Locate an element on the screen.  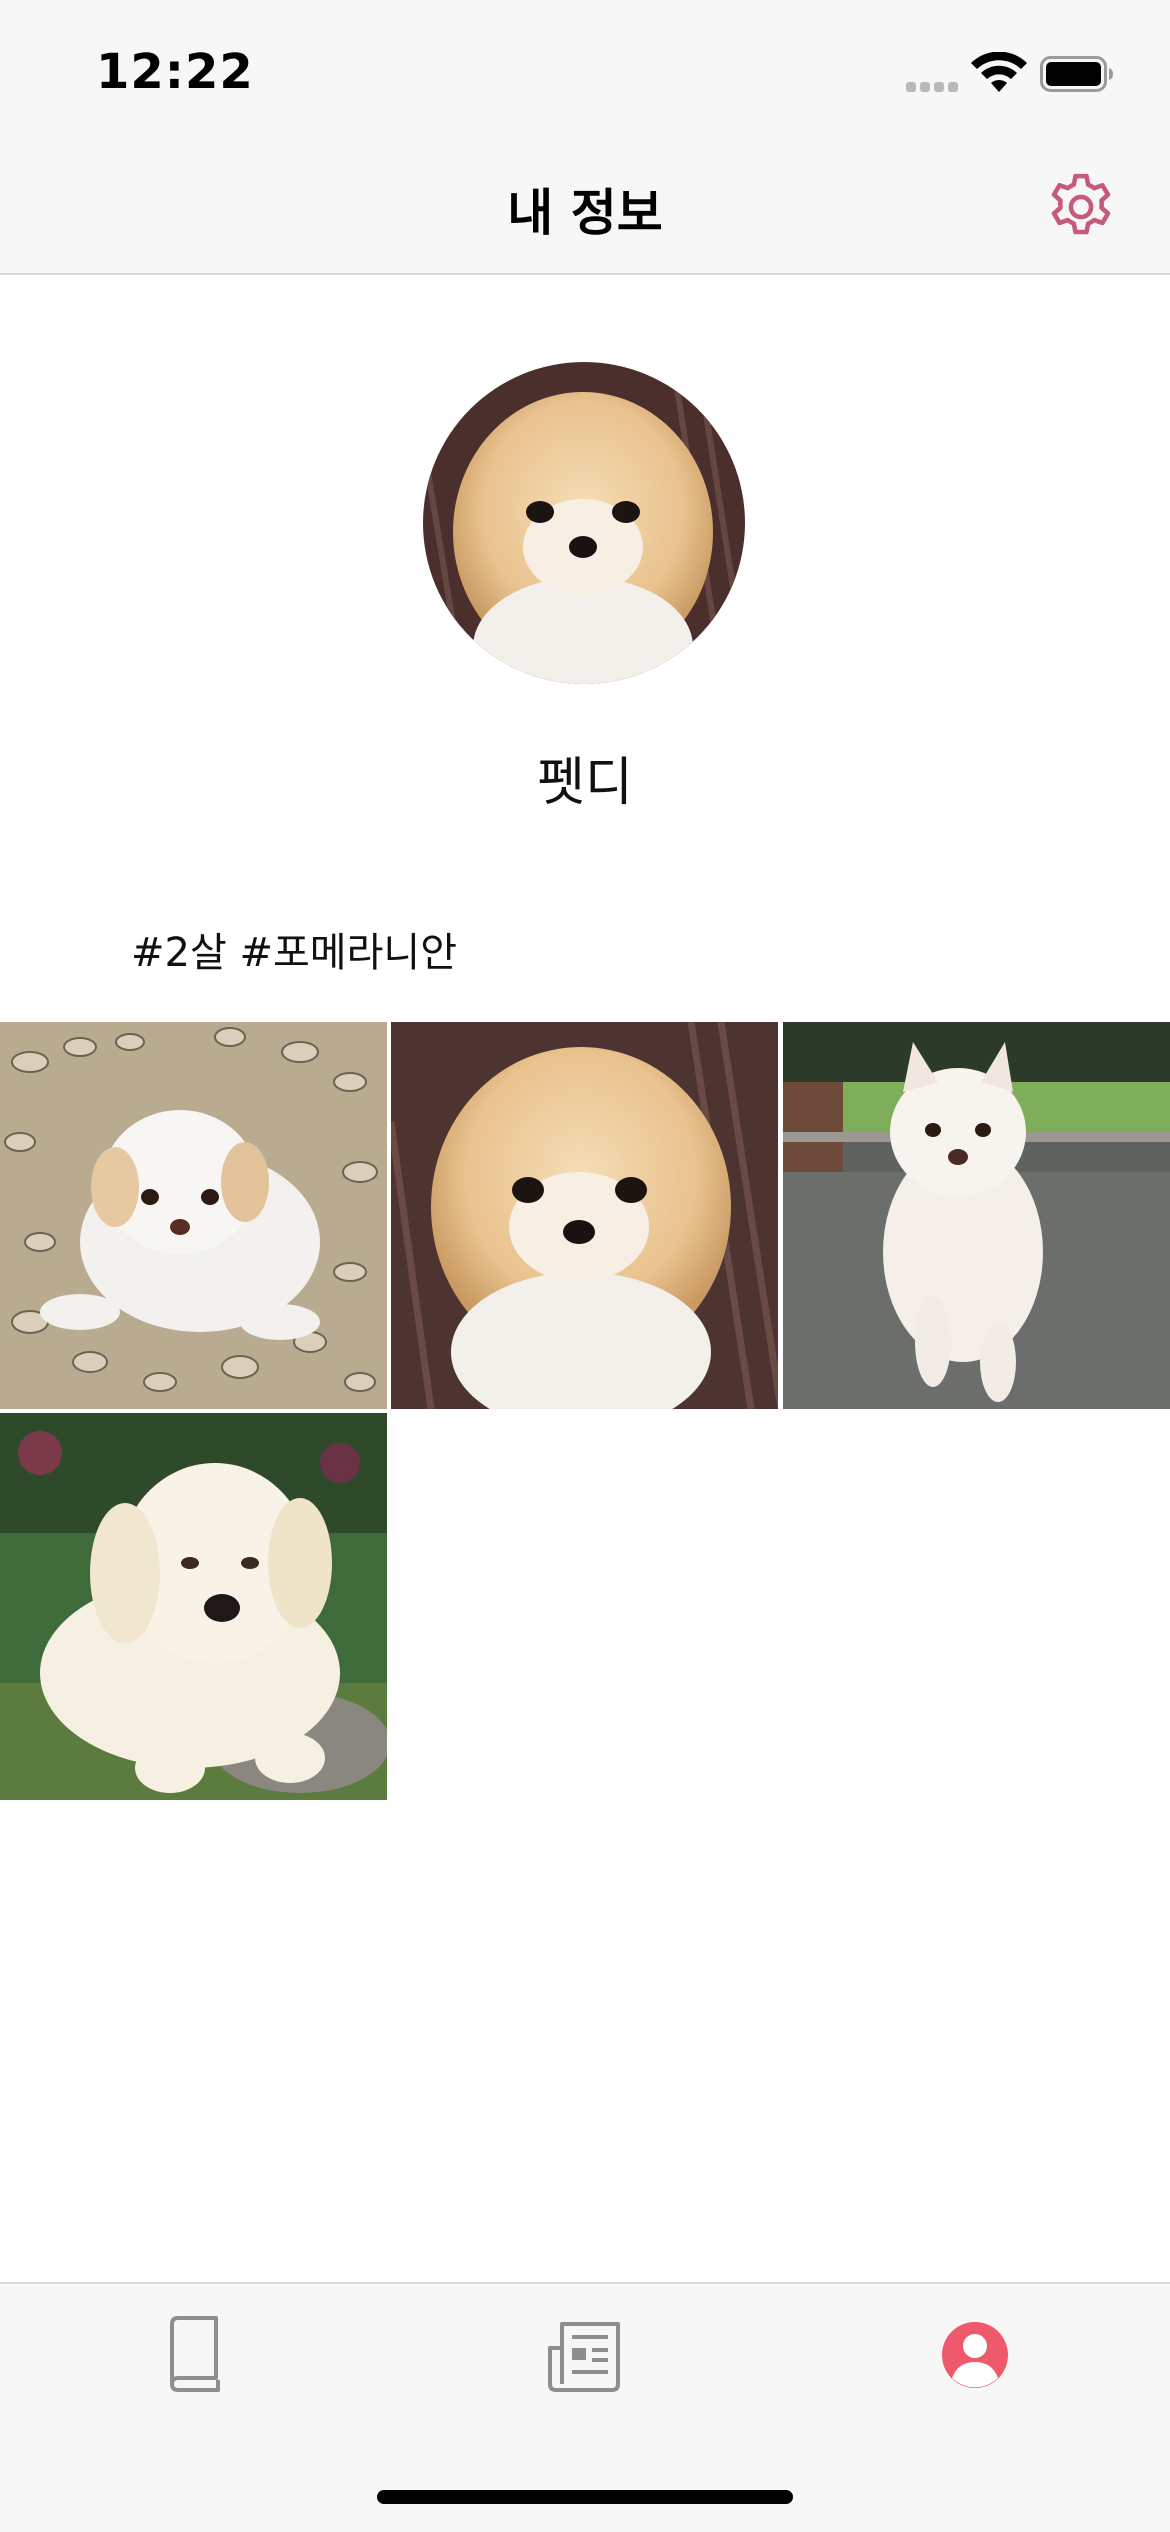
navigation-bar: 내 정보 is located at coordinates (585, 207).